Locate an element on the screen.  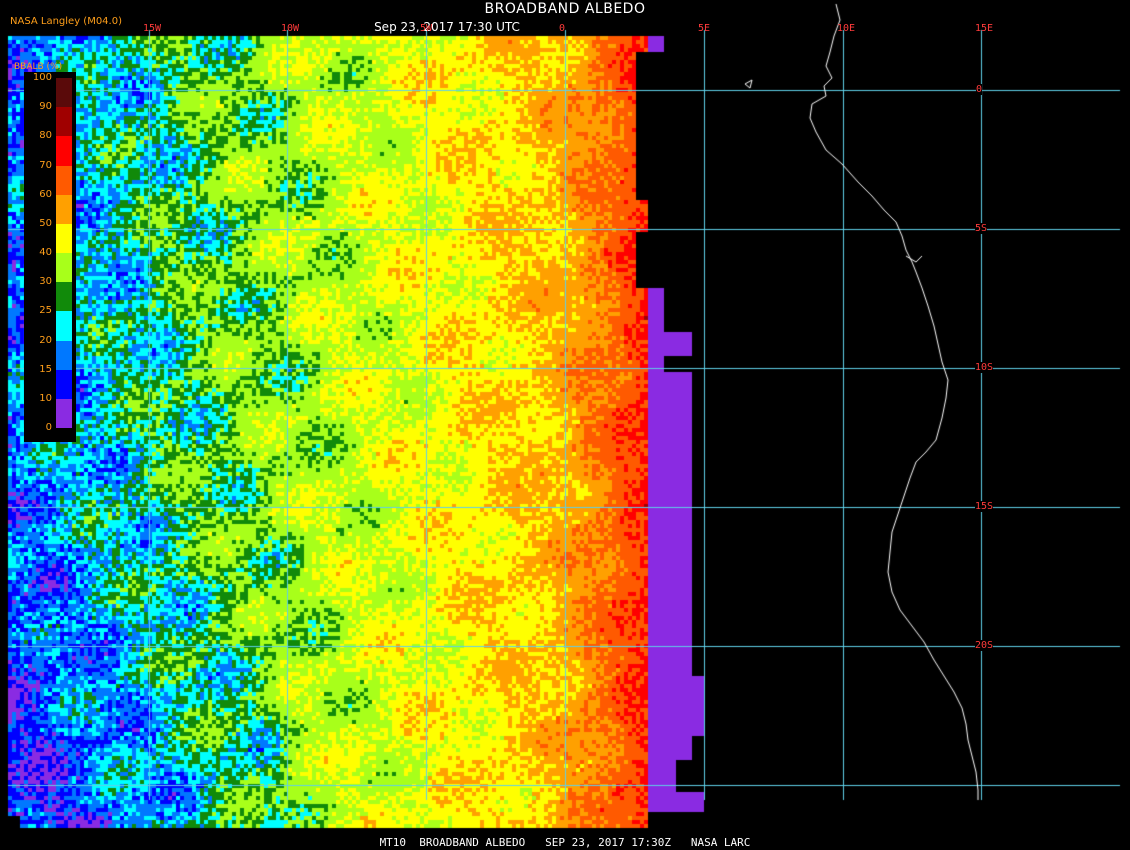
legend-color-bar is located at coordinates (64, 253).